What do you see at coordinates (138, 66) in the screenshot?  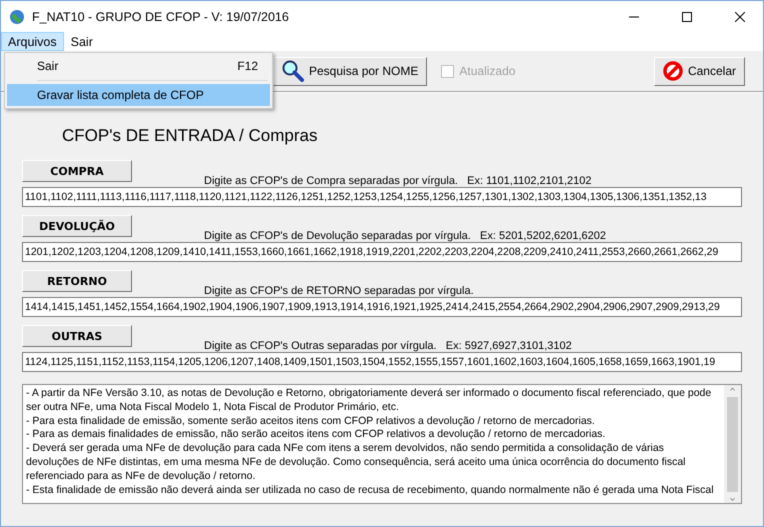 I see `menu-option: Sair F12` at bounding box center [138, 66].